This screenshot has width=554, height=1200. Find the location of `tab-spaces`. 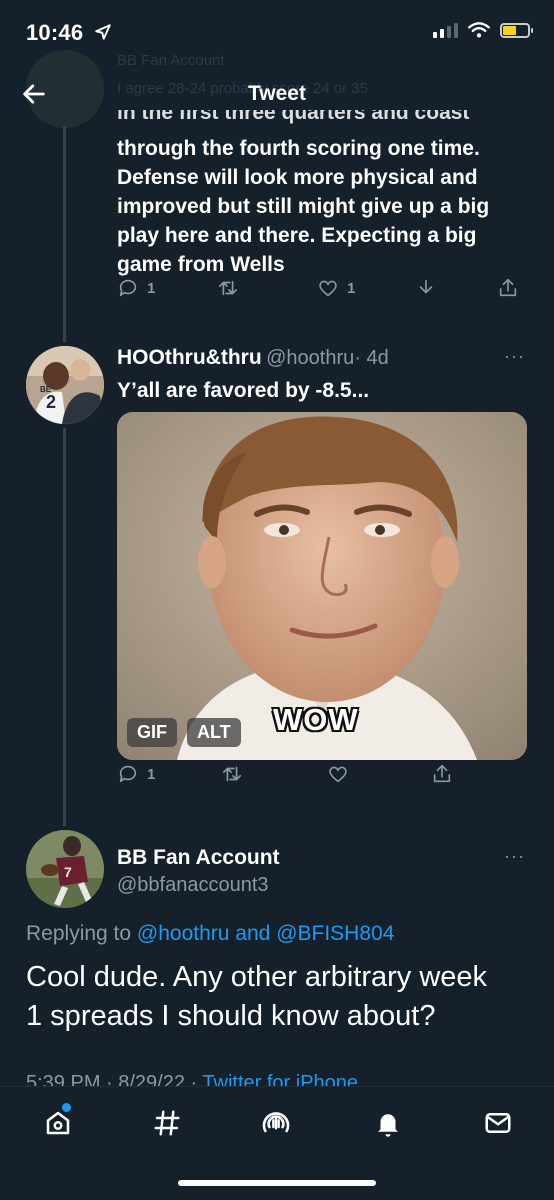

tab-spaces is located at coordinates (276, 1123).